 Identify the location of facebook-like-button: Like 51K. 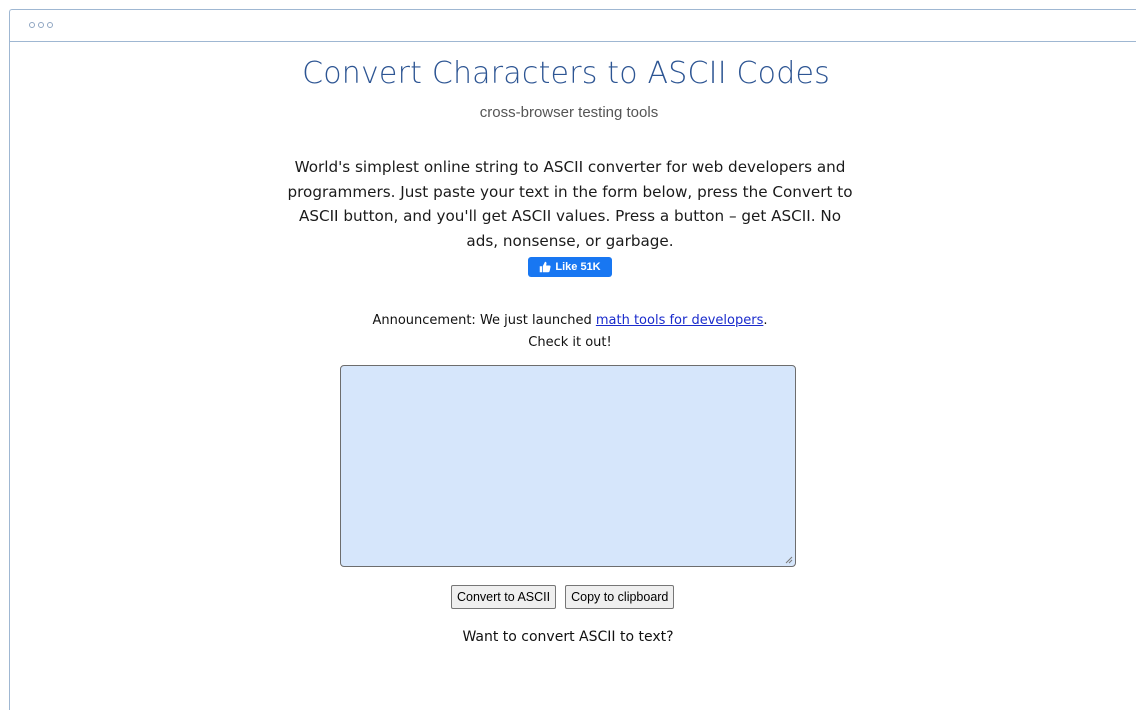
(570, 267).